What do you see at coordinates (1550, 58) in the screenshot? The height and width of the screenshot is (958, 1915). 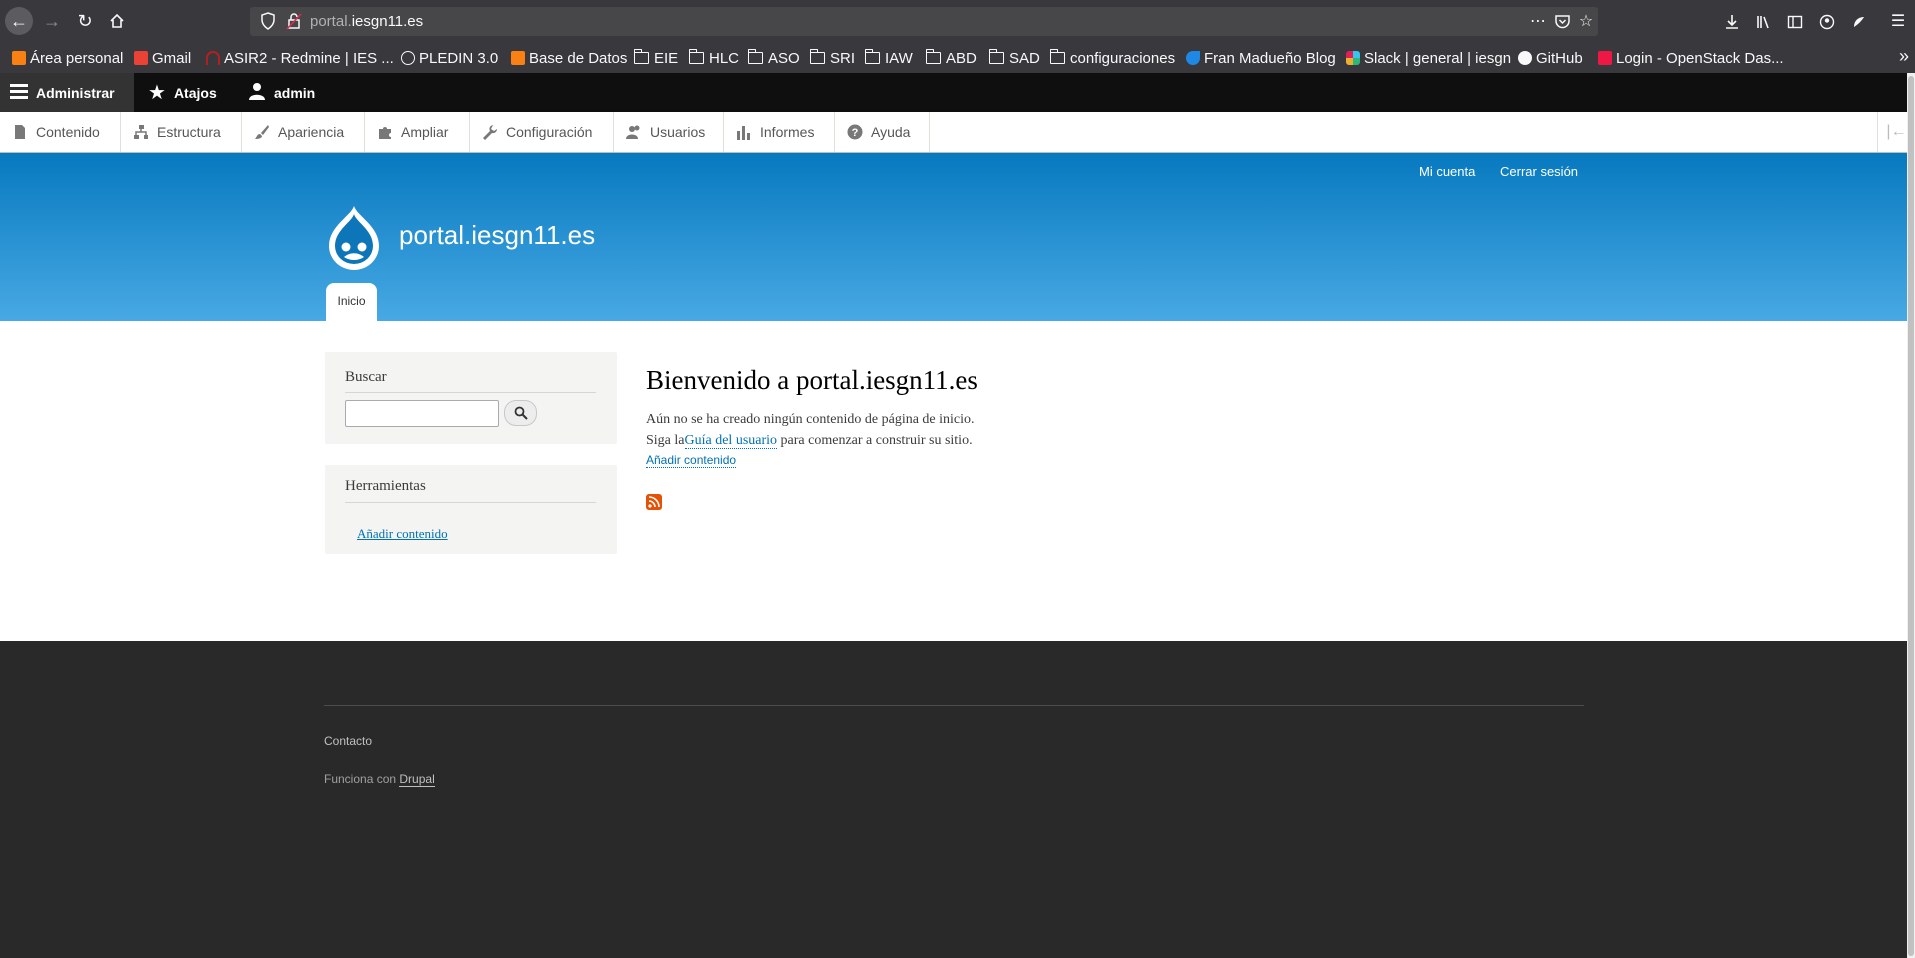 I see `bookmark-item: GitHub` at bounding box center [1550, 58].